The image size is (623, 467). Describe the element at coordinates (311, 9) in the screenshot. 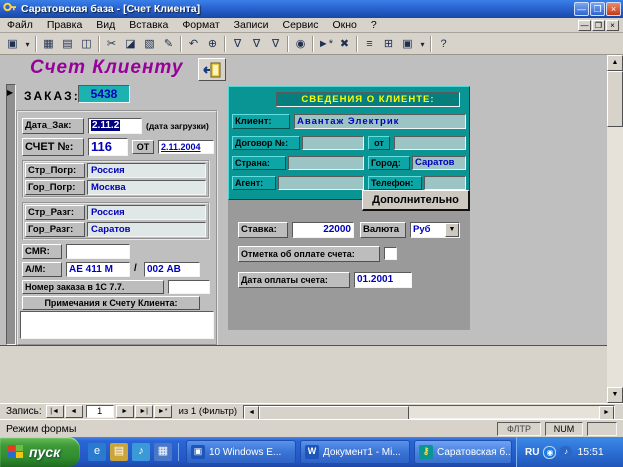

I see `title-bar: Саратовская база - [Счет Клиента] — ❐ ×` at that location.